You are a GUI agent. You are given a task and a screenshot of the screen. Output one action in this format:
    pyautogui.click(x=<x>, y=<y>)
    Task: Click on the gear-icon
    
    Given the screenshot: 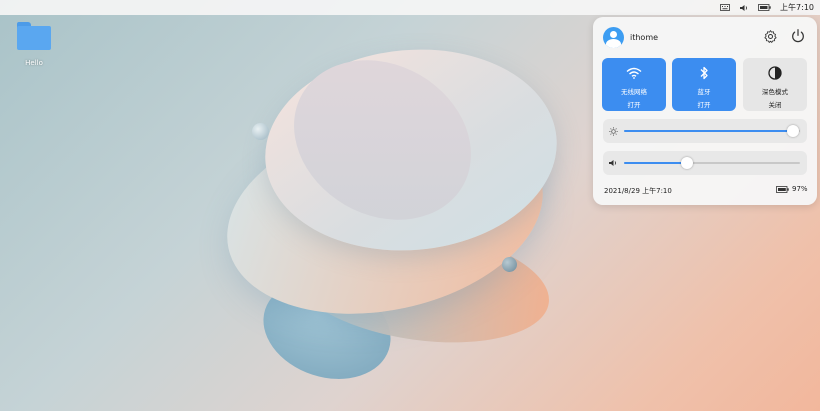 What is the action you would take?
    pyautogui.click(x=770, y=36)
    